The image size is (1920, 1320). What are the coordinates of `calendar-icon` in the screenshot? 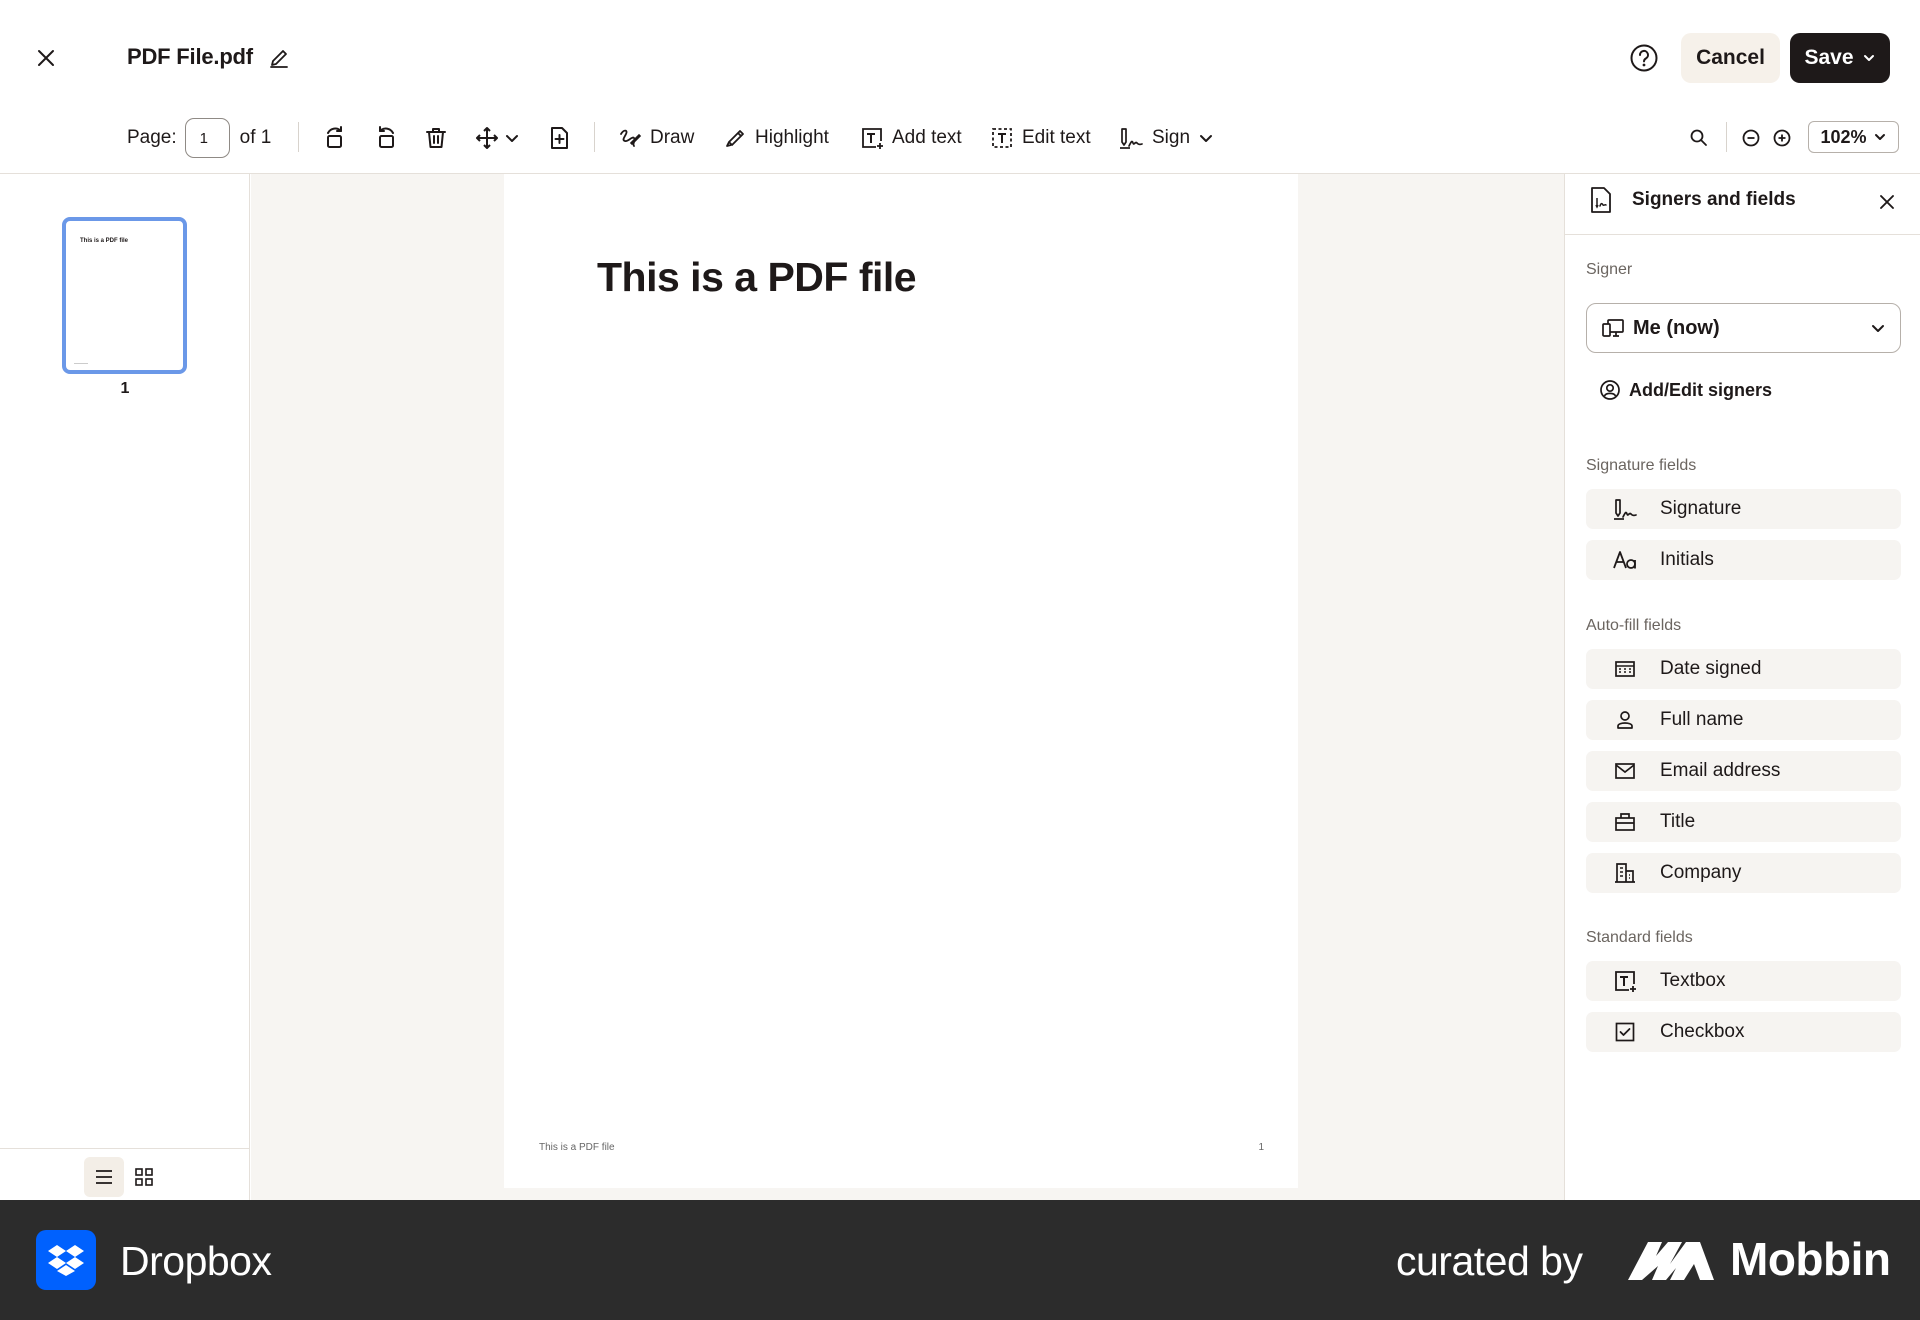 It's located at (1625, 669).